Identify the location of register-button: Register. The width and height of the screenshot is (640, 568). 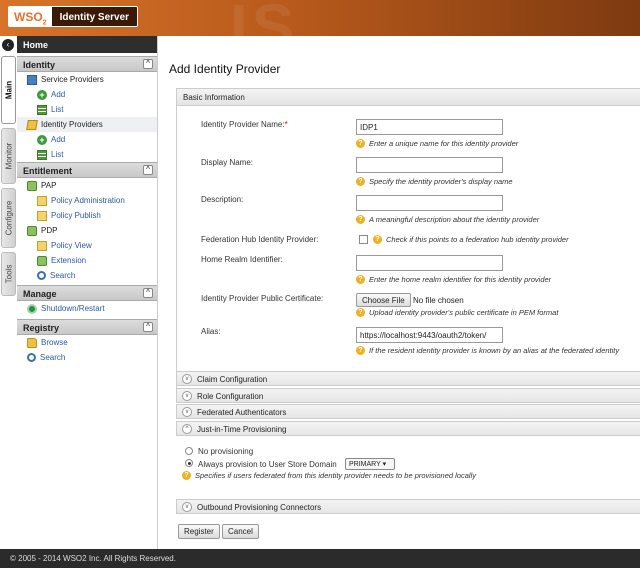
(199, 531).